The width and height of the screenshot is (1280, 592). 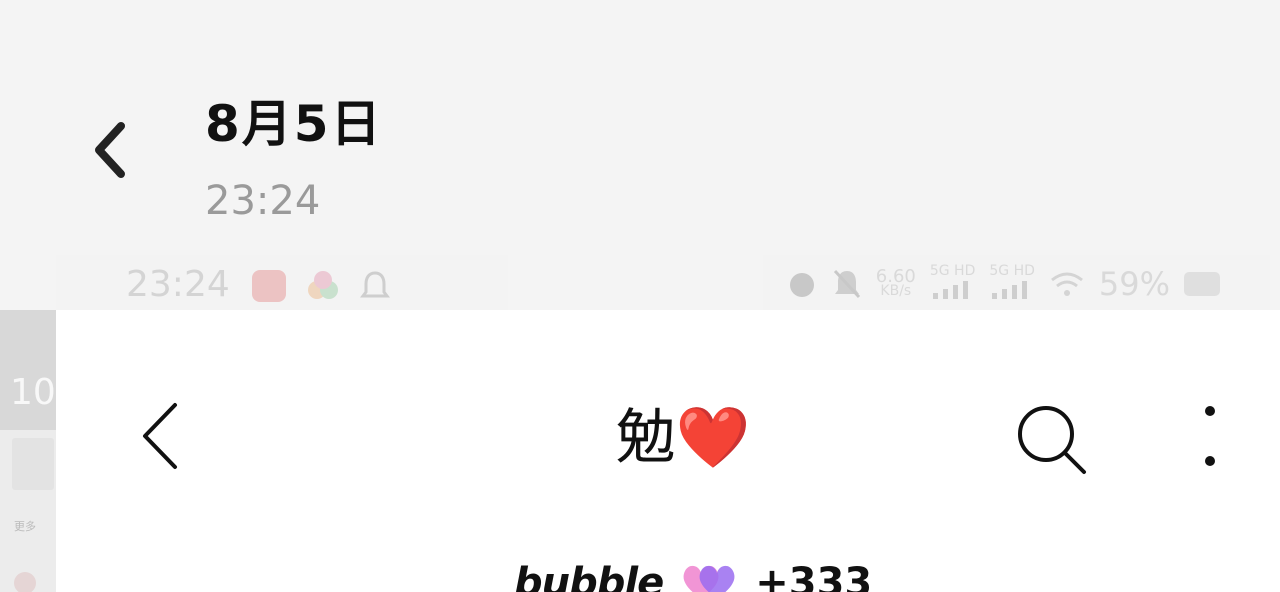 I want to click on bell-icon, so click(x=377, y=286).